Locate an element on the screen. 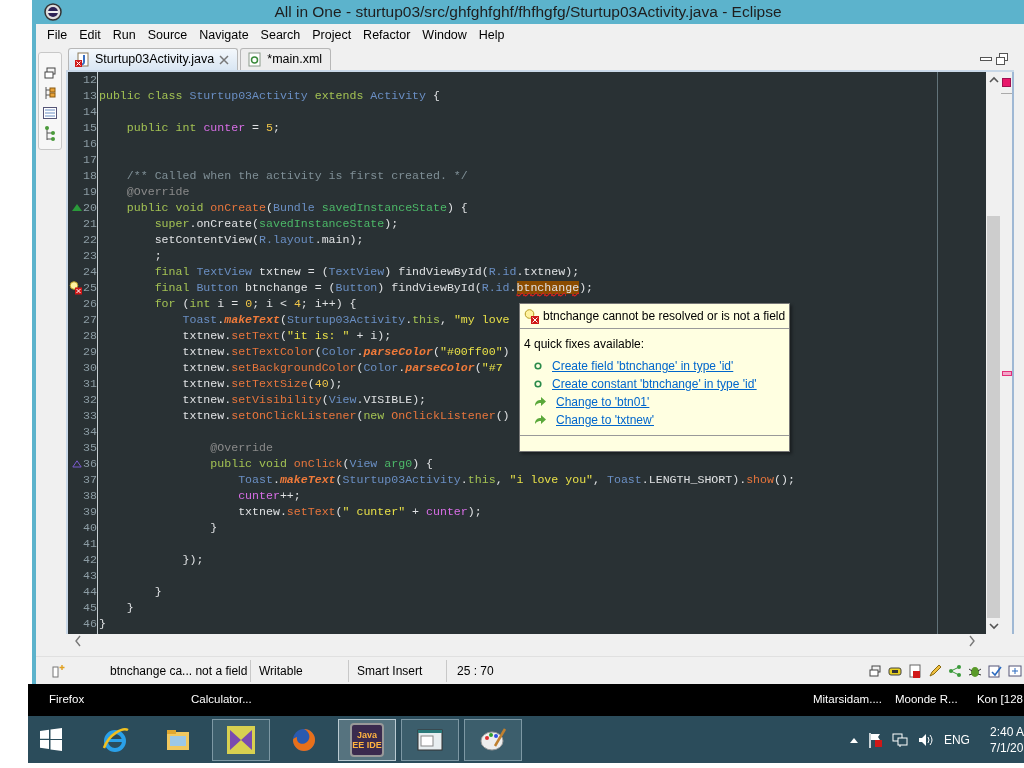 The width and height of the screenshot is (1024, 768). line-number: 29 is located at coordinates (89, 352).